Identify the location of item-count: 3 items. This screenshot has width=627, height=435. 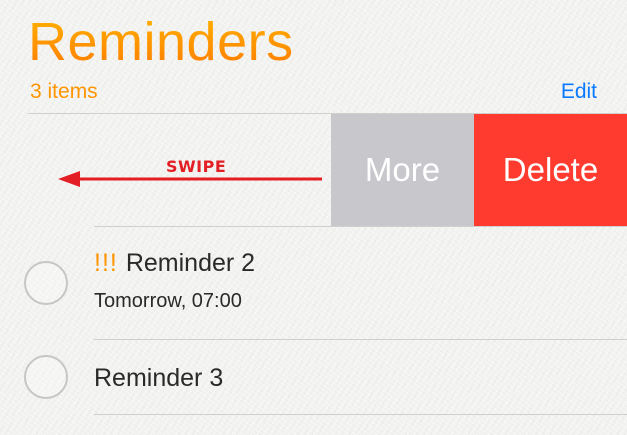
(64, 91).